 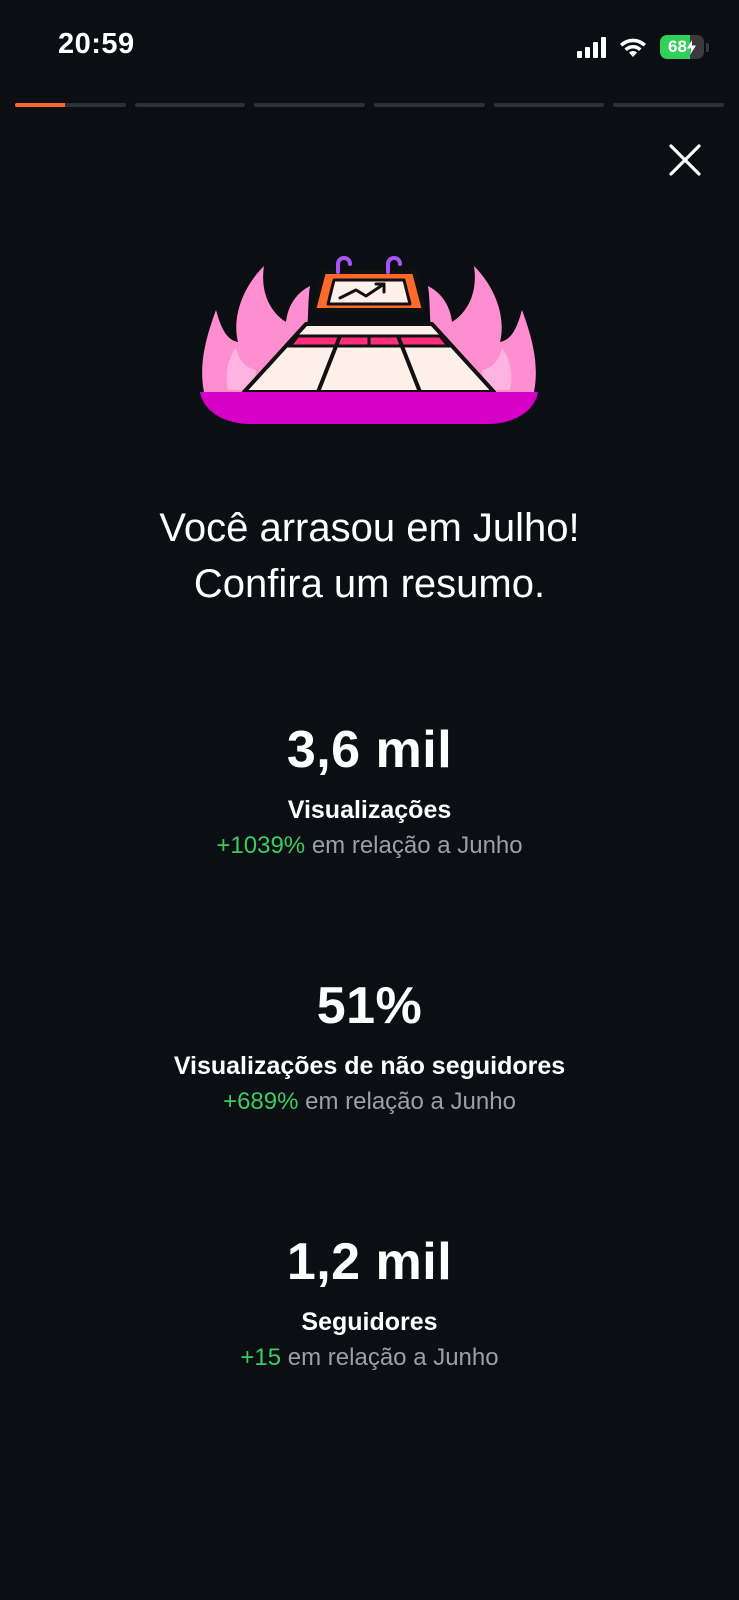 I want to click on stat-change: +1039% em relação a Junho, so click(x=369, y=846).